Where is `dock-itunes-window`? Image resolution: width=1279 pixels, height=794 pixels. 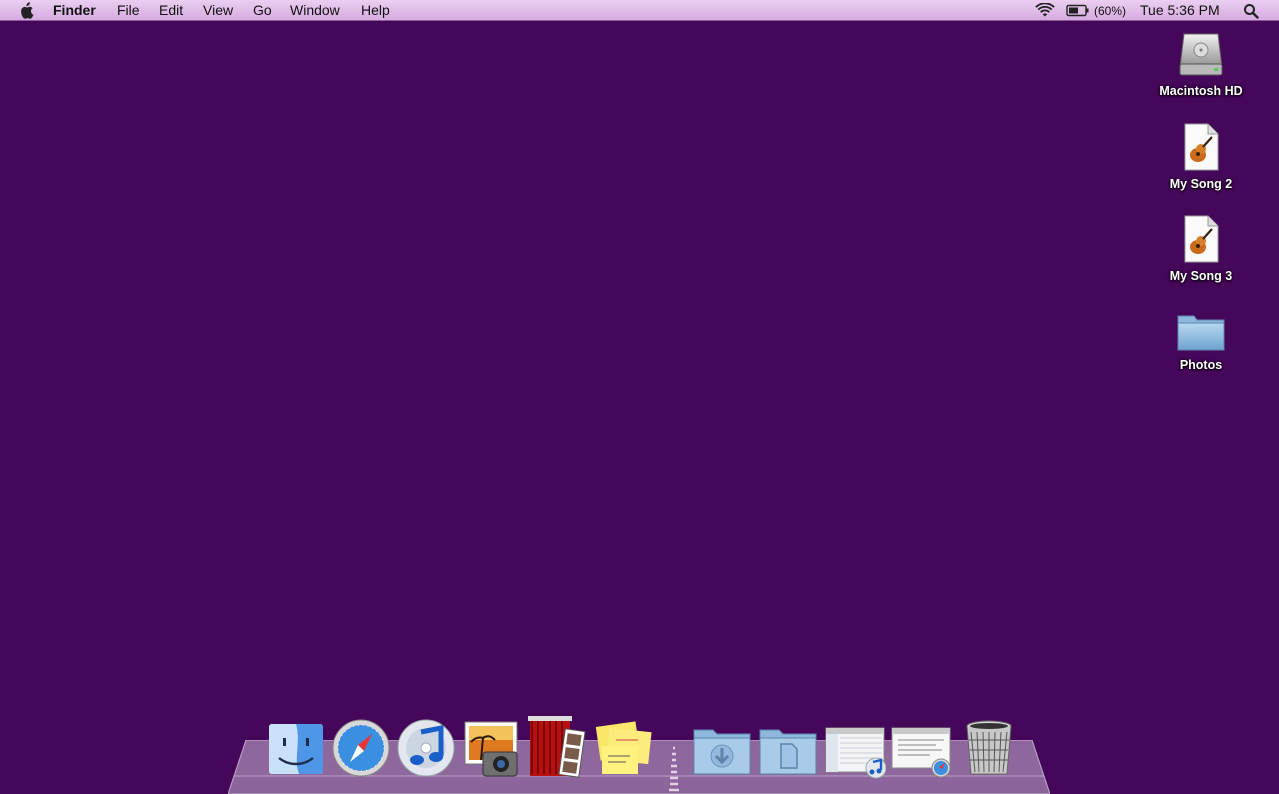
dock-itunes-window is located at coordinates (855, 748).